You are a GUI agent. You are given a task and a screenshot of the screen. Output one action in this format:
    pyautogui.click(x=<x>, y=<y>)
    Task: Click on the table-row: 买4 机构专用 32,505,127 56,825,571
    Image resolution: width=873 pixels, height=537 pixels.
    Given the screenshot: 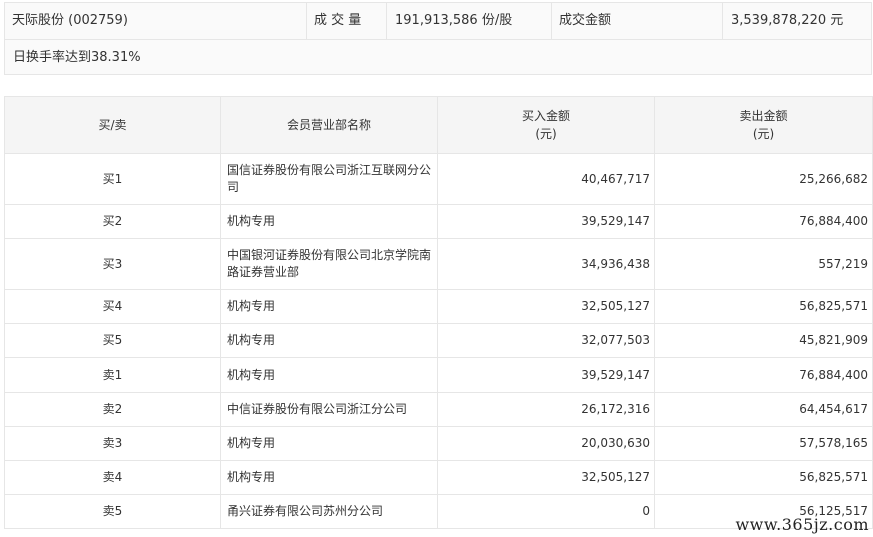 What is the action you would take?
    pyautogui.click(x=438, y=307)
    